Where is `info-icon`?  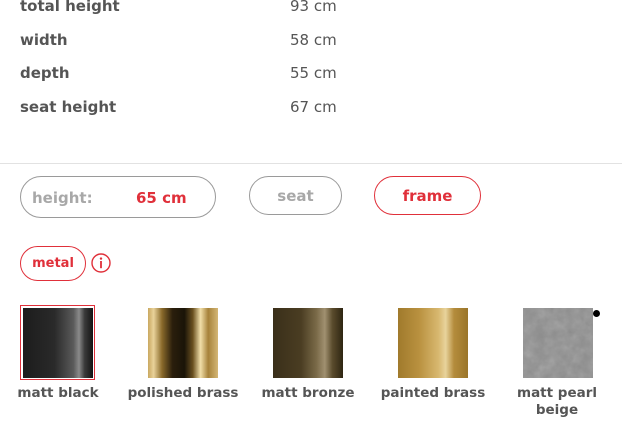
info-icon is located at coordinates (101, 263).